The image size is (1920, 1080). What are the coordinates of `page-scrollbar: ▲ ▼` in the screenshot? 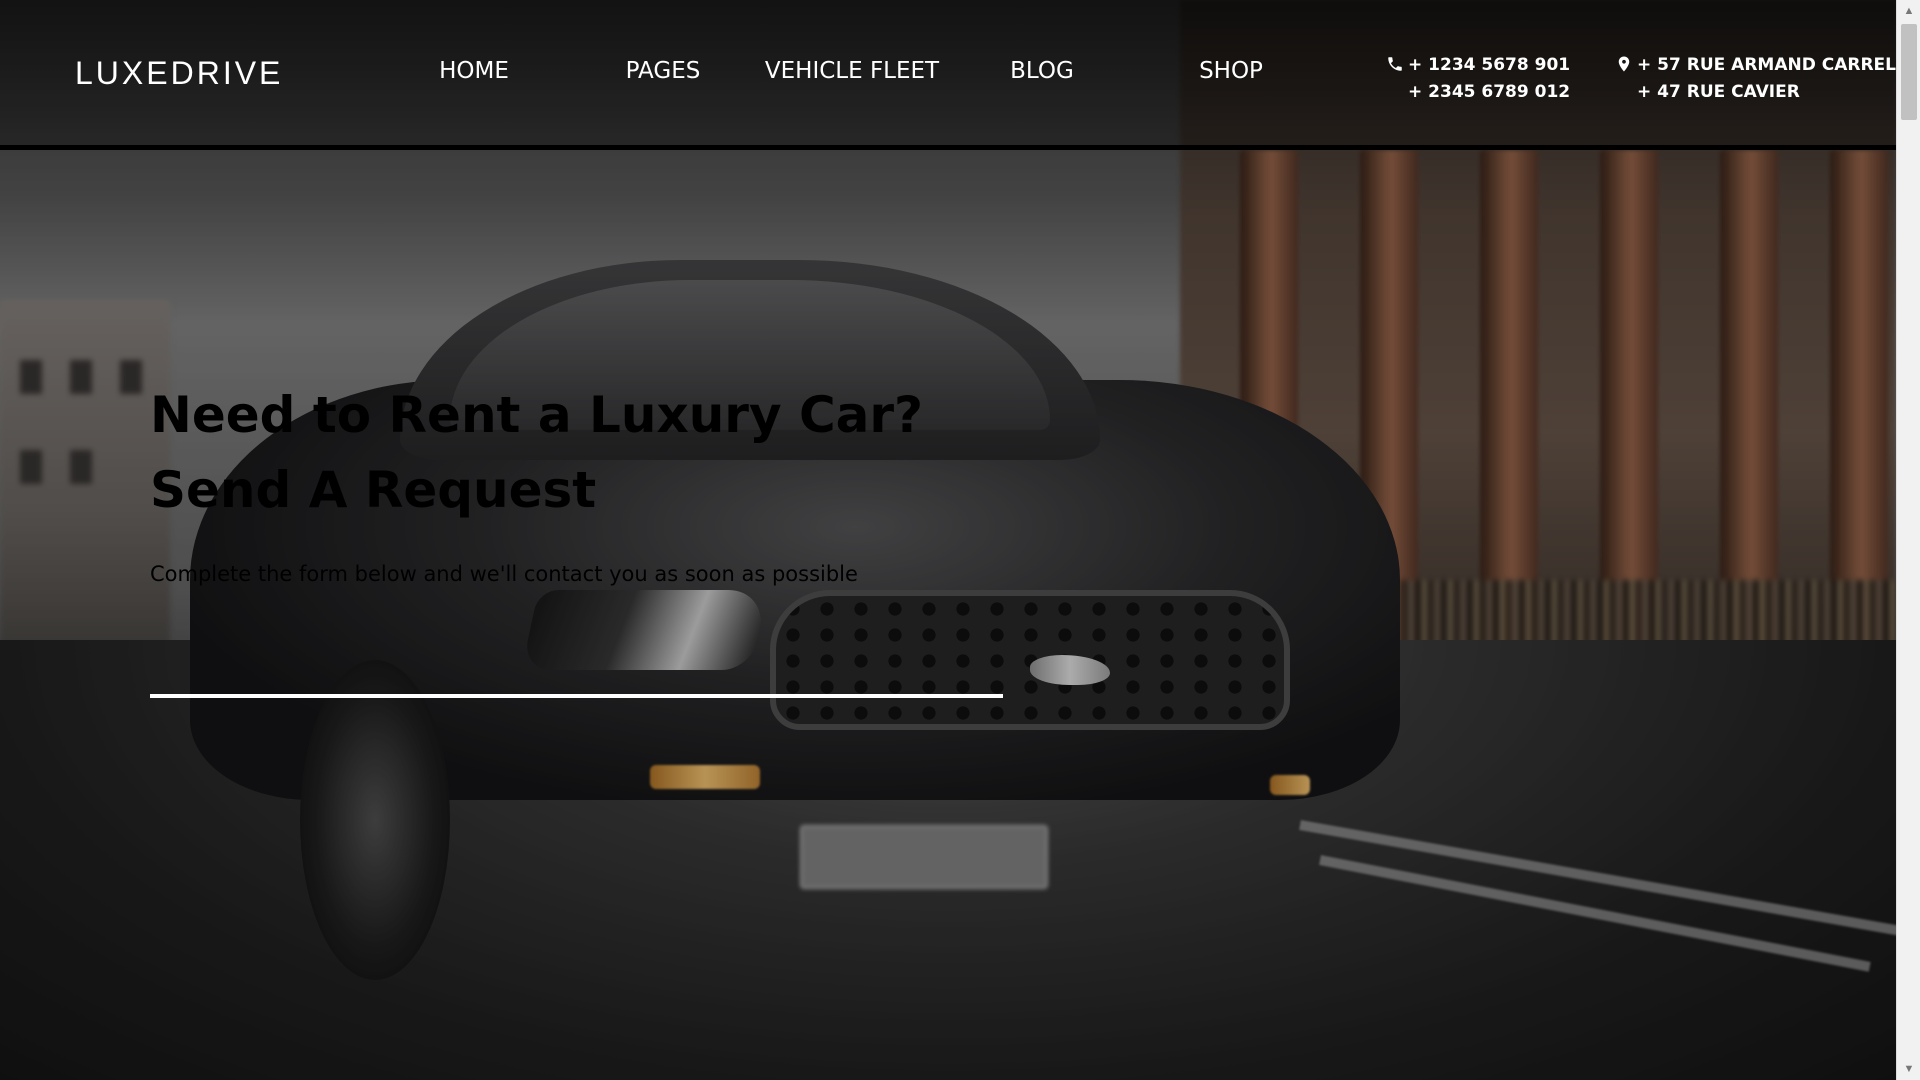 It's located at (1908, 540).